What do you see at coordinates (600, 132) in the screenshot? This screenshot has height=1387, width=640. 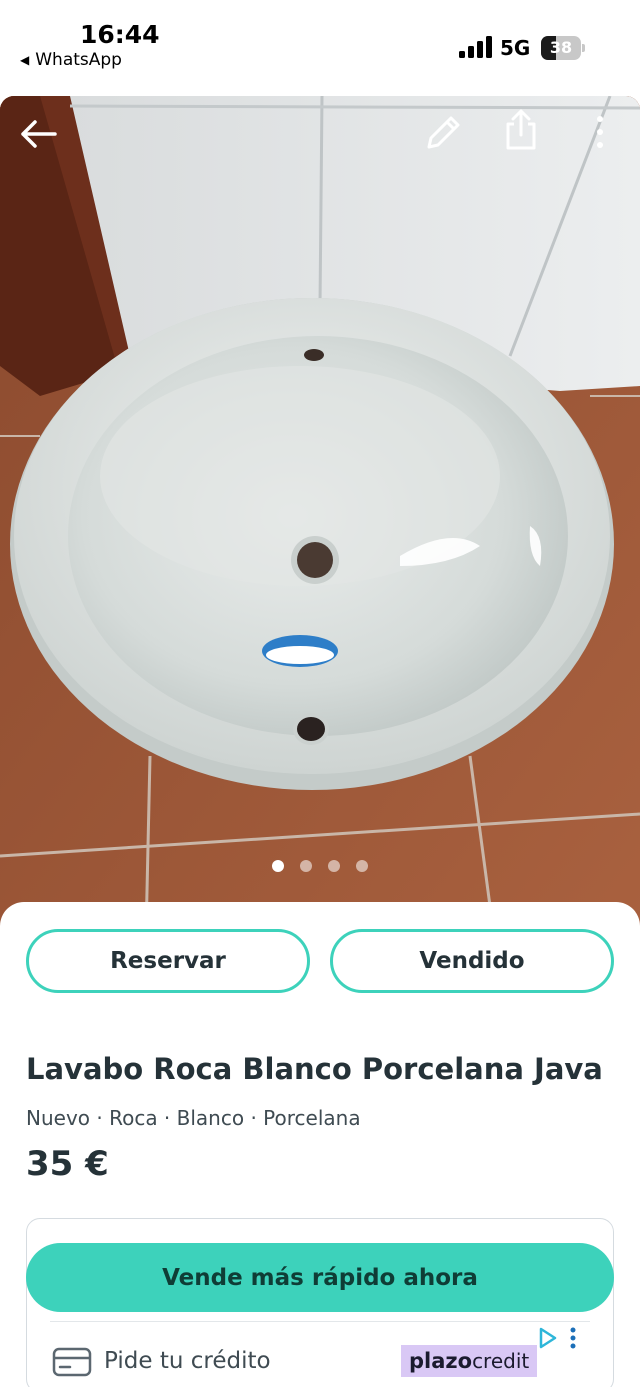 I see `more-vertical-icon` at bounding box center [600, 132].